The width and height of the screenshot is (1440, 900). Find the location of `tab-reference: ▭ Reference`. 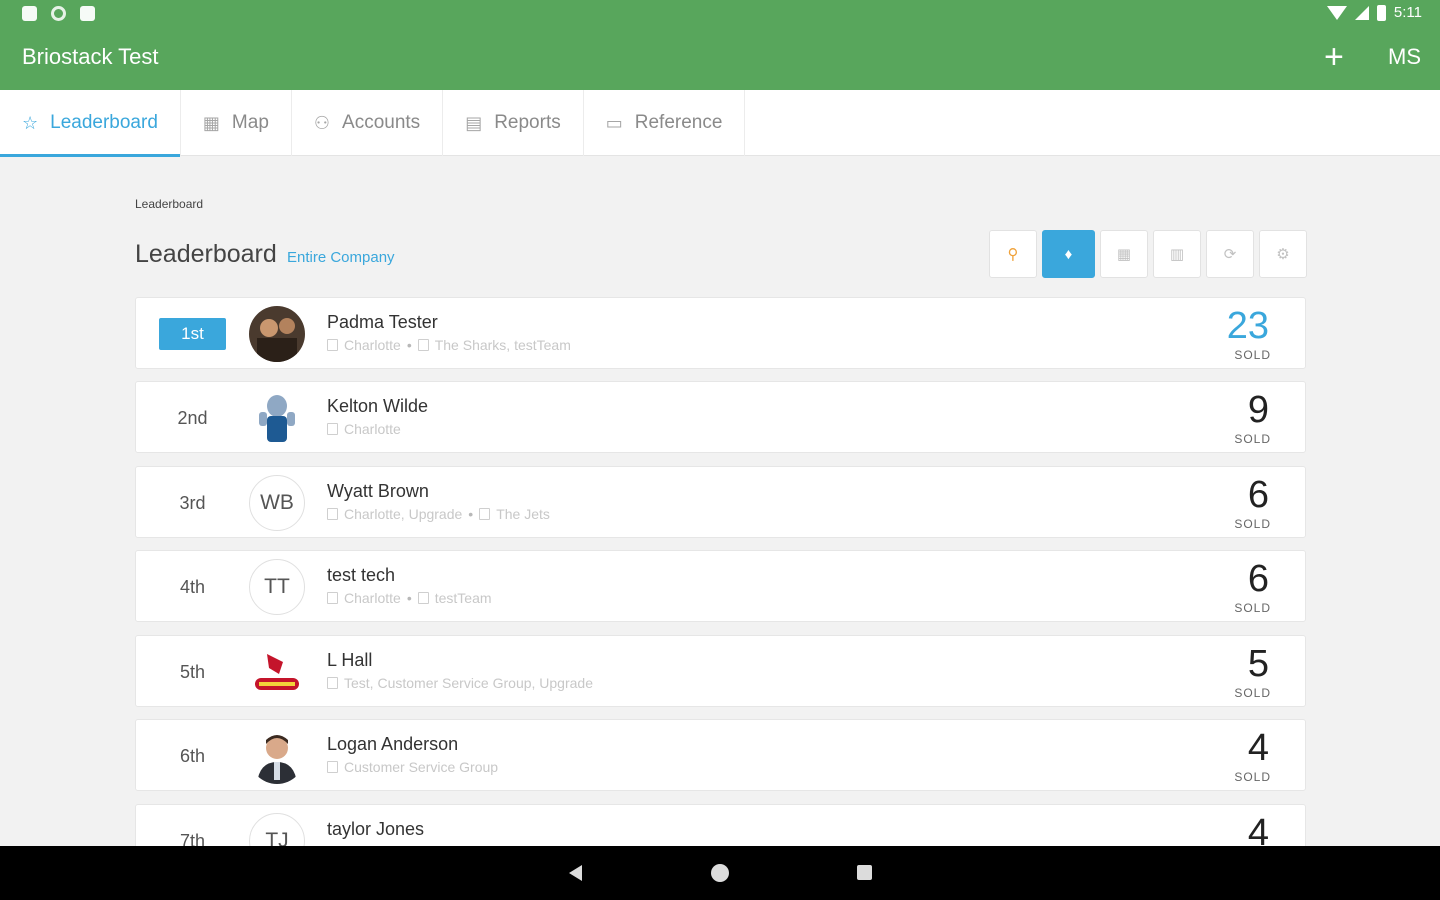

tab-reference: ▭ Reference is located at coordinates (665, 123).